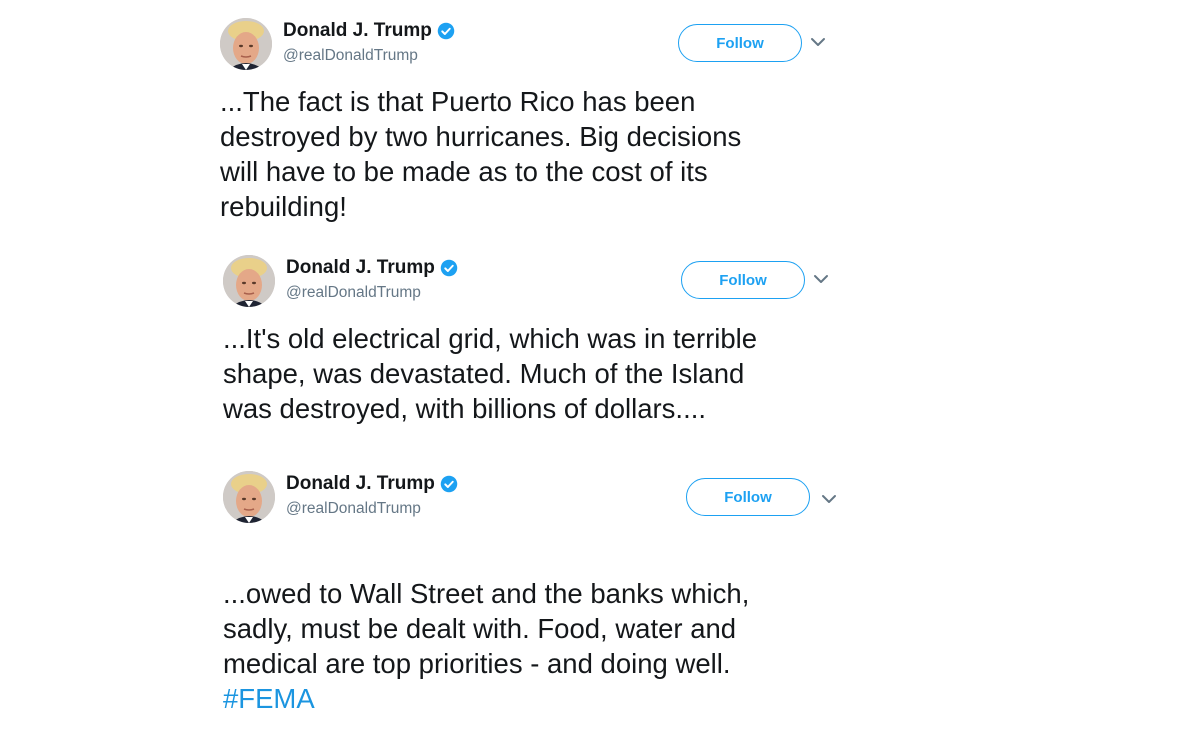 The height and width of the screenshot is (751, 1200). What do you see at coordinates (543, 698) in the screenshot?
I see `hashtag-link: #FEMA` at bounding box center [543, 698].